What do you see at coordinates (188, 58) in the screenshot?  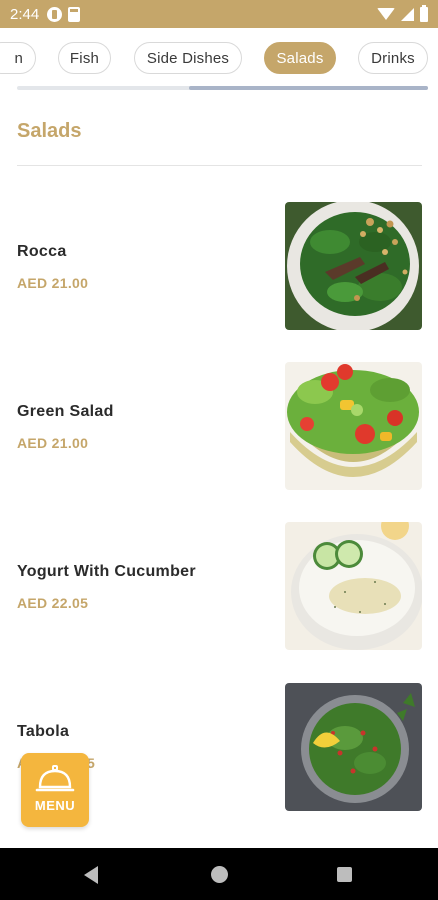 I see `tab-side-dishes: Side Dishes` at bounding box center [188, 58].